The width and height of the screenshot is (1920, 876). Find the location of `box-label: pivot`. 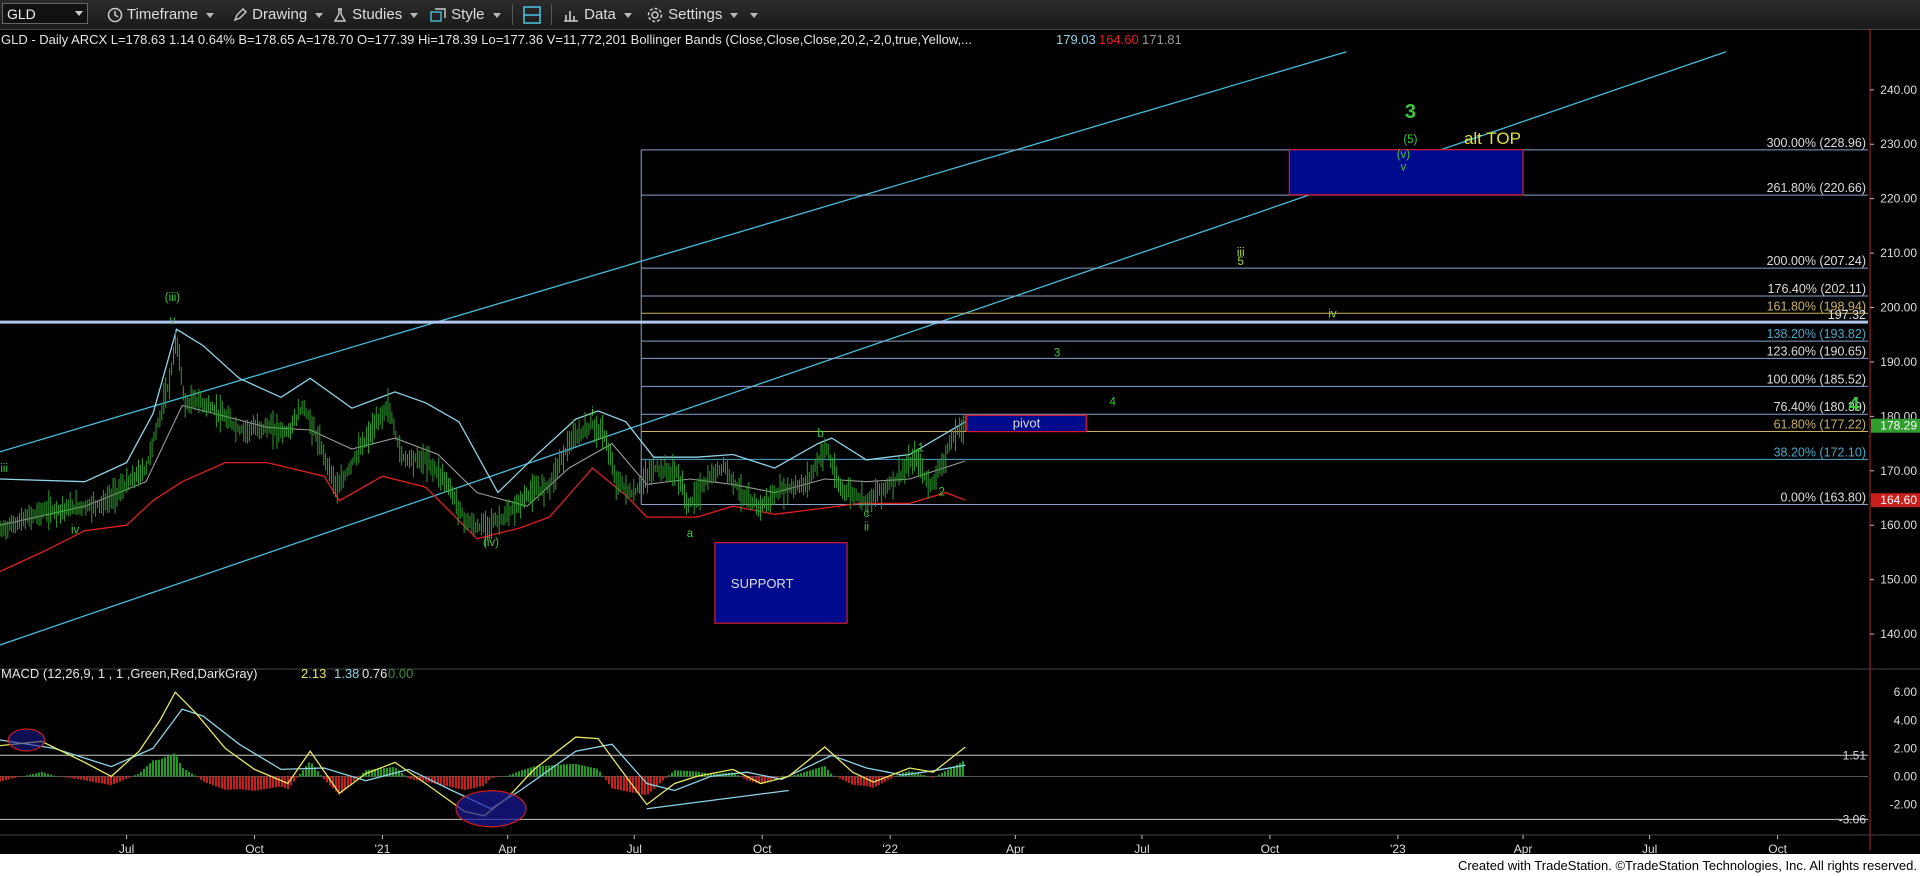

box-label: pivot is located at coordinates (1027, 422).